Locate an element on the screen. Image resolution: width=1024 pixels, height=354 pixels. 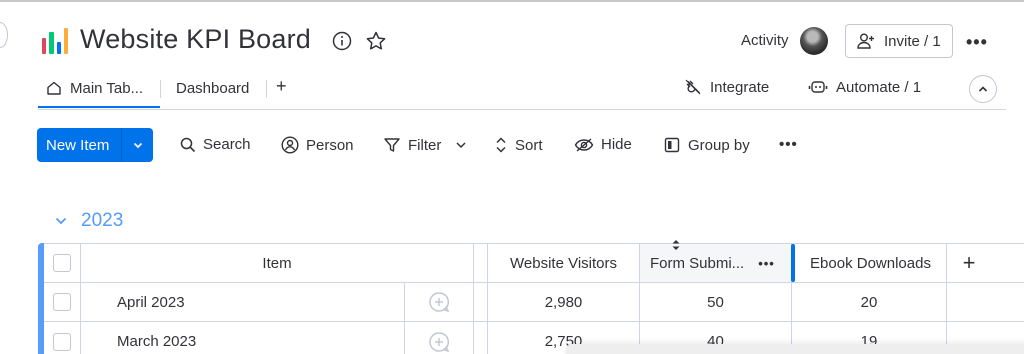
tab-dashboard: Dashboard is located at coordinates (212, 88).